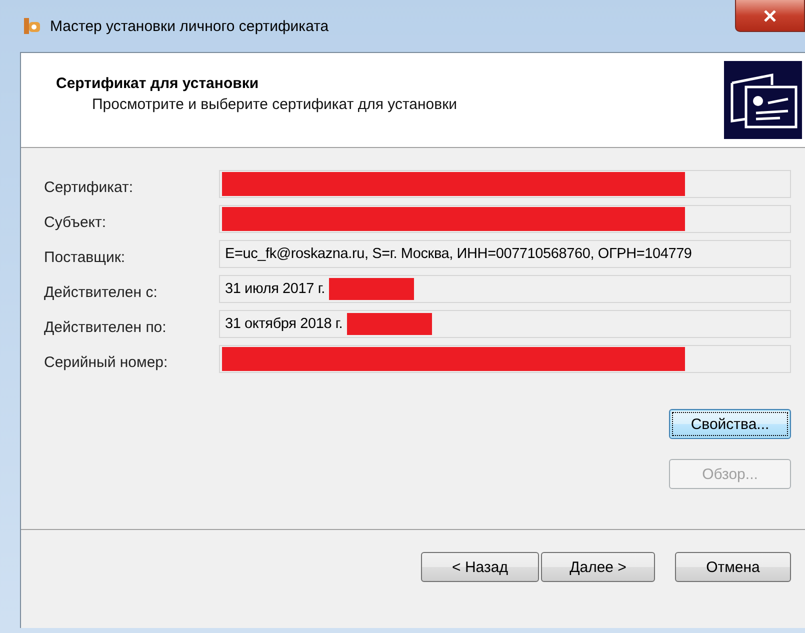  Describe the element at coordinates (458, 254) in the screenshot. I see `field-value: E=uc_fk@roskazna.ru, S=г. Москва, ИНН=007710568760, ОГРН=104779` at that location.